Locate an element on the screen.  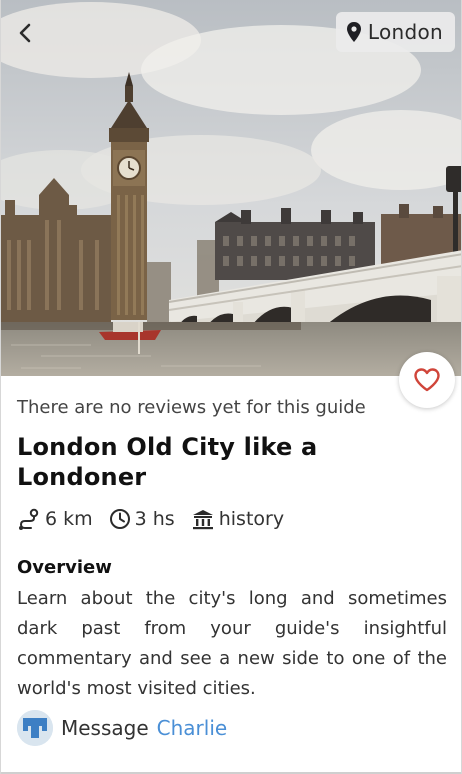
host-avatar is located at coordinates (35, 728).